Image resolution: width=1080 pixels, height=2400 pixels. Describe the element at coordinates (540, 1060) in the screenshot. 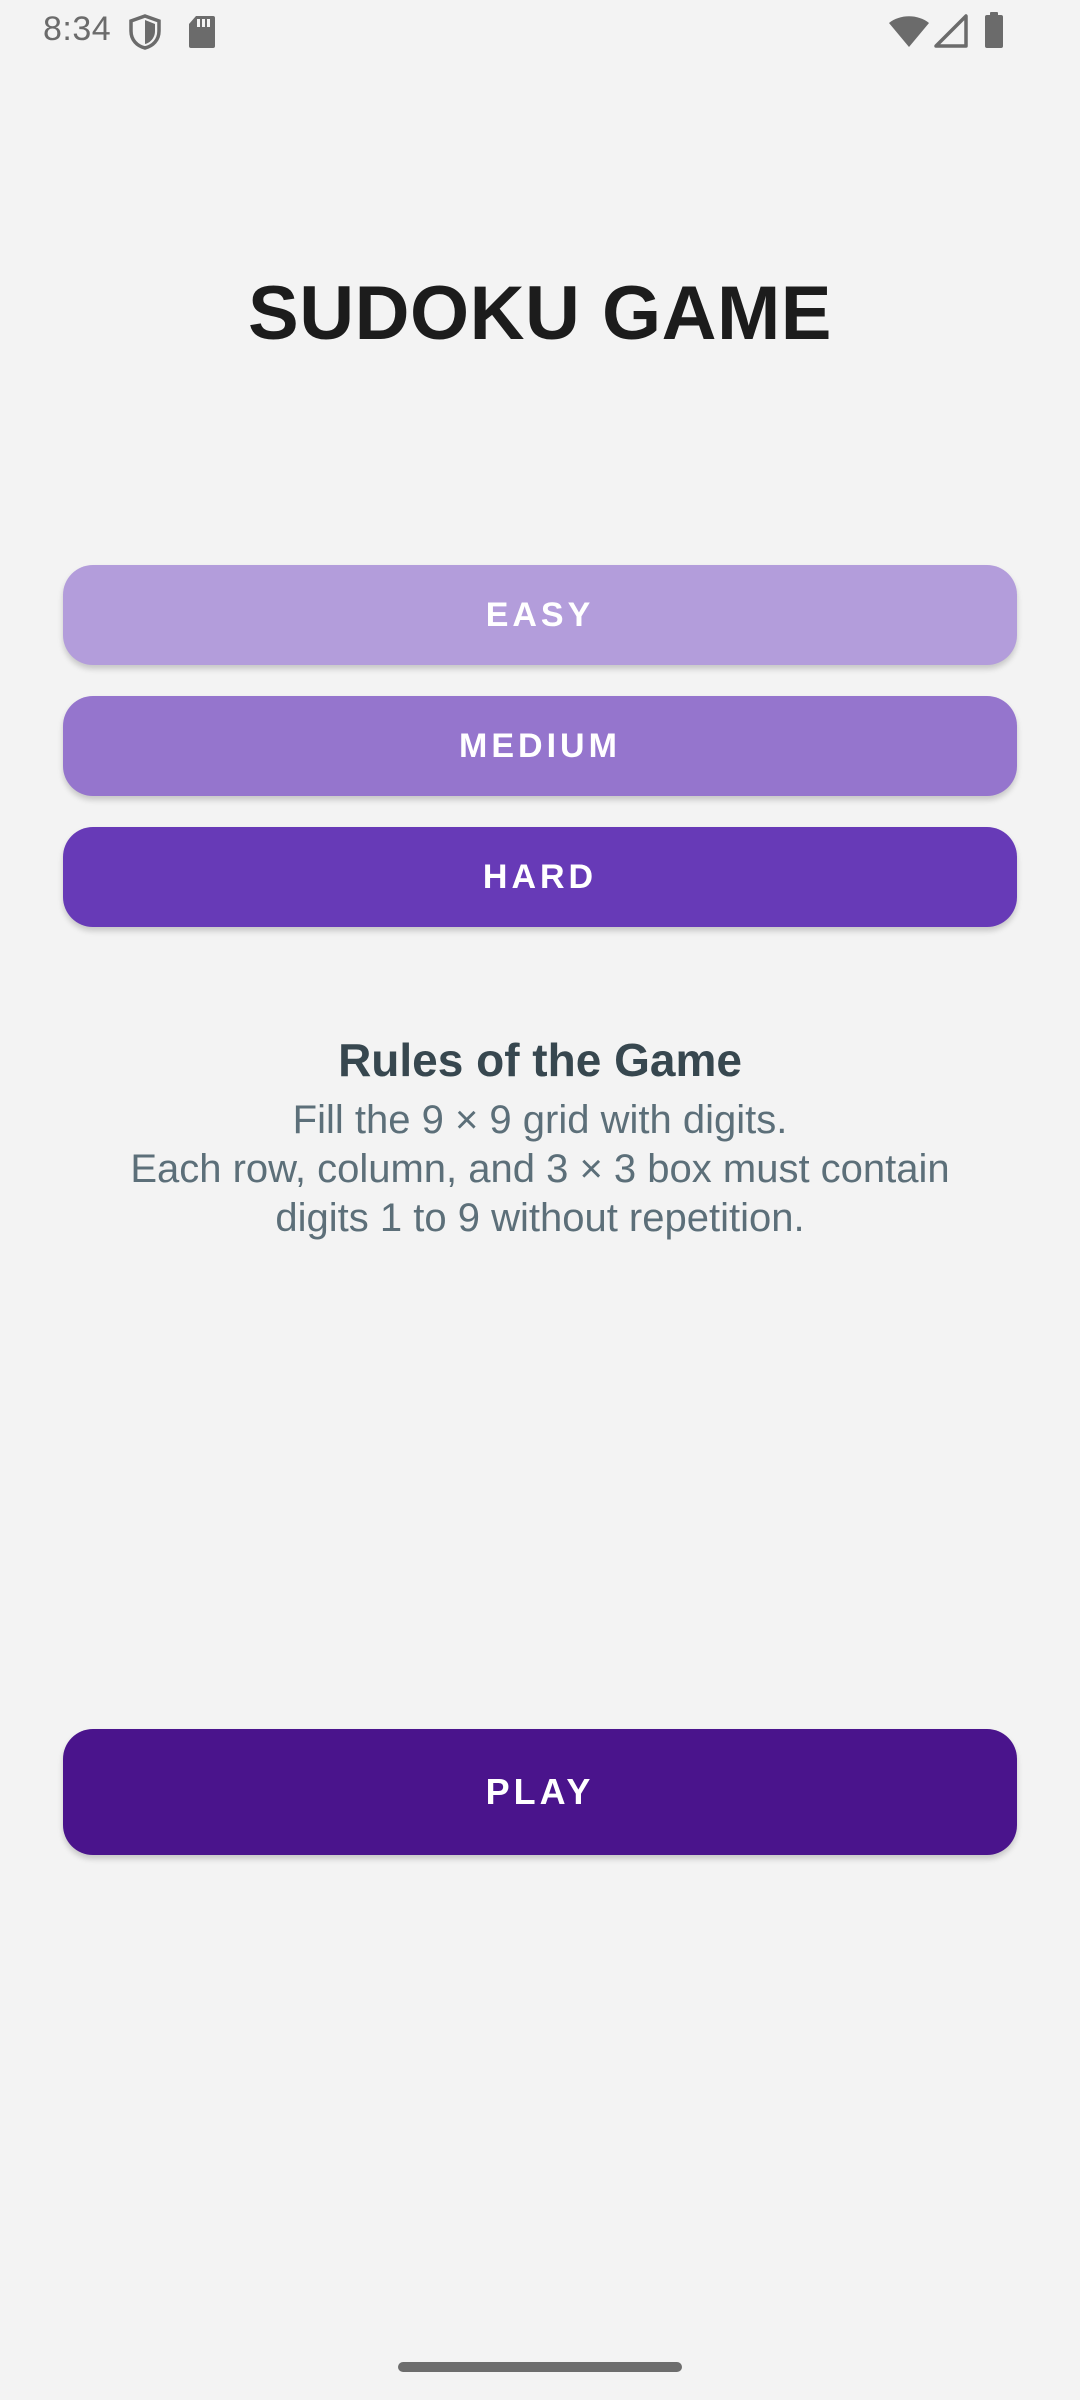

I see `rules-title: Rules of the Game` at that location.